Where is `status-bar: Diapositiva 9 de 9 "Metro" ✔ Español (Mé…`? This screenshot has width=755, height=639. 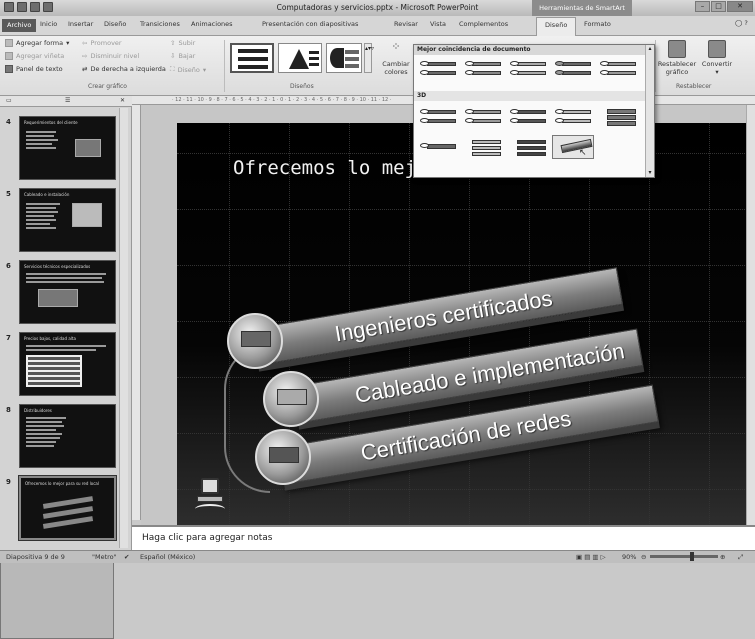 status-bar: Diapositiva 9 de 9 "Metro" ✔ Español (Mé… is located at coordinates (377, 556).